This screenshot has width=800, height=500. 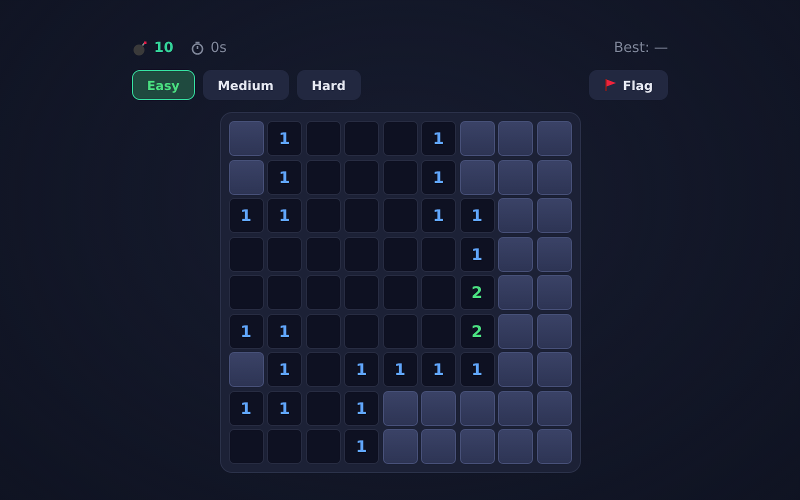 I want to click on difficulty-button: Hard, so click(x=328, y=85).